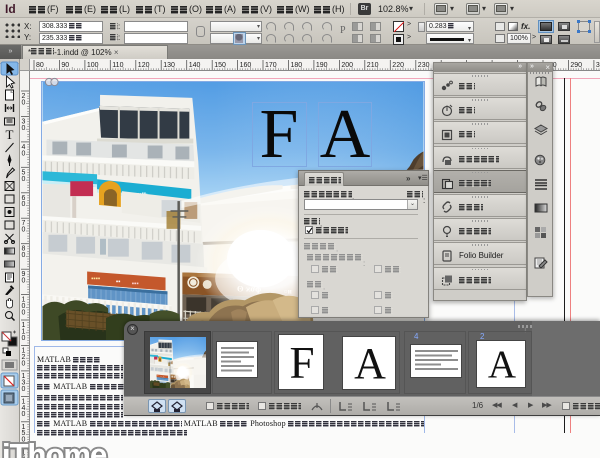 The width and height of the screenshot is (600, 458). What do you see at coordinates (424, 65) in the screenshot?
I see `svg-text: 230` at bounding box center [424, 65].